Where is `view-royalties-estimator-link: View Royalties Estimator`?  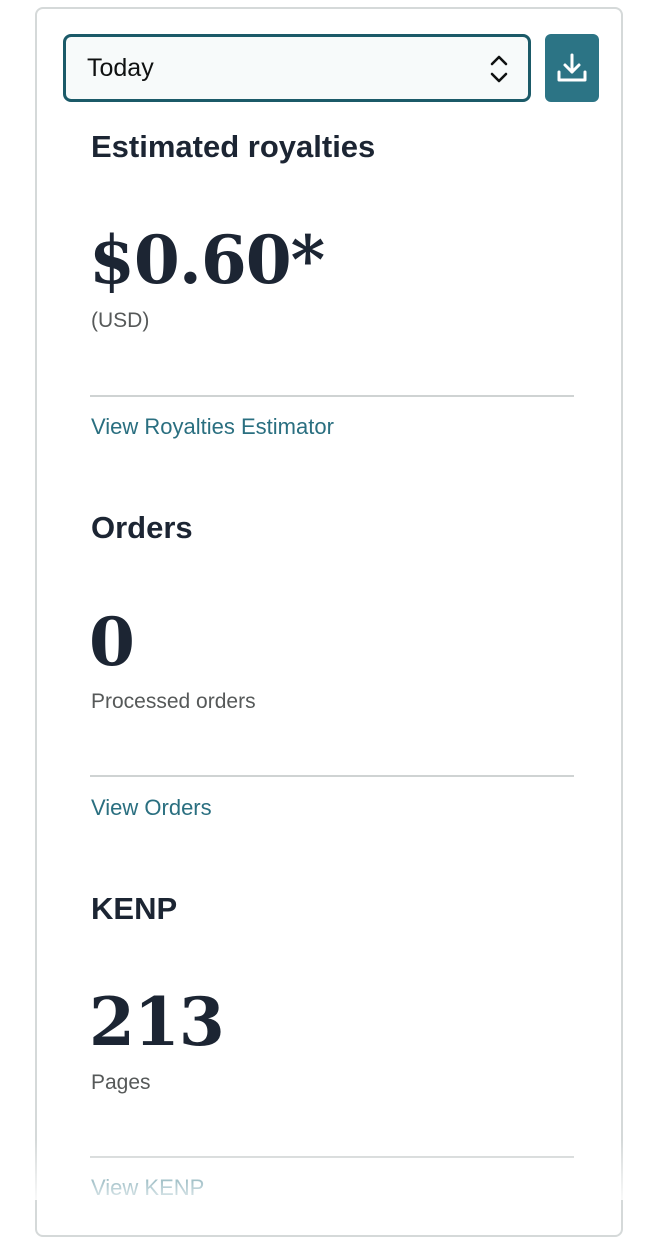
view-royalties-estimator-link: View Royalties Estimator is located at coordinates (212, 427).